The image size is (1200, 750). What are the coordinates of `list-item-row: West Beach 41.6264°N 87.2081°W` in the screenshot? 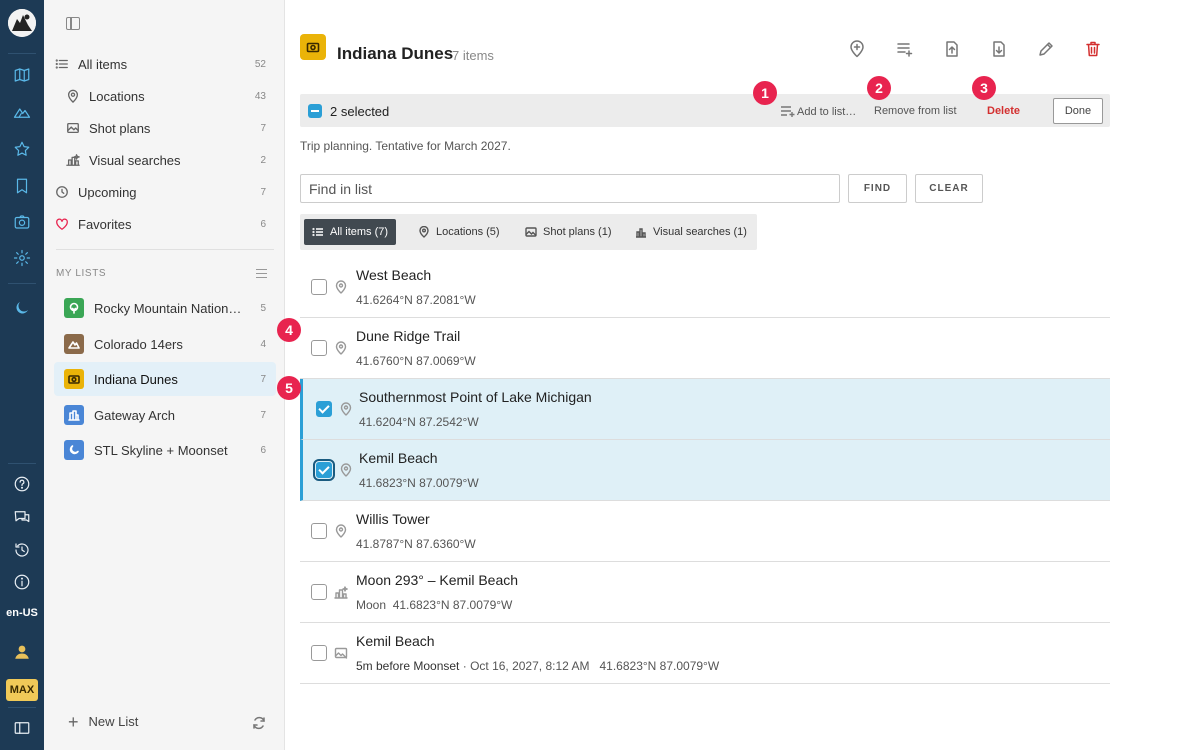 It's located at (705, 287).